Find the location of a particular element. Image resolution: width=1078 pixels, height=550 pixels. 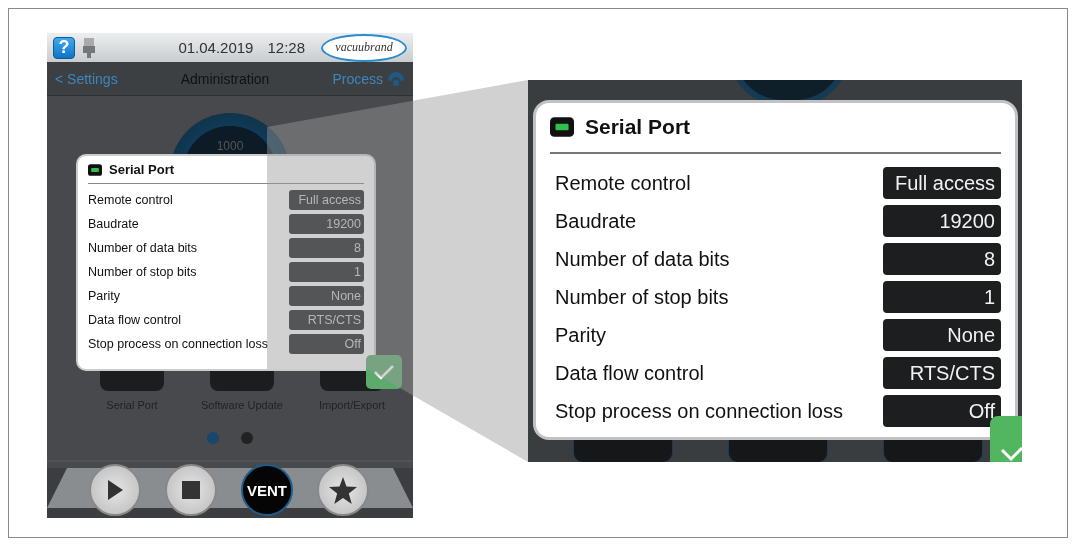

play-icon is located at coordinates (115, 490).